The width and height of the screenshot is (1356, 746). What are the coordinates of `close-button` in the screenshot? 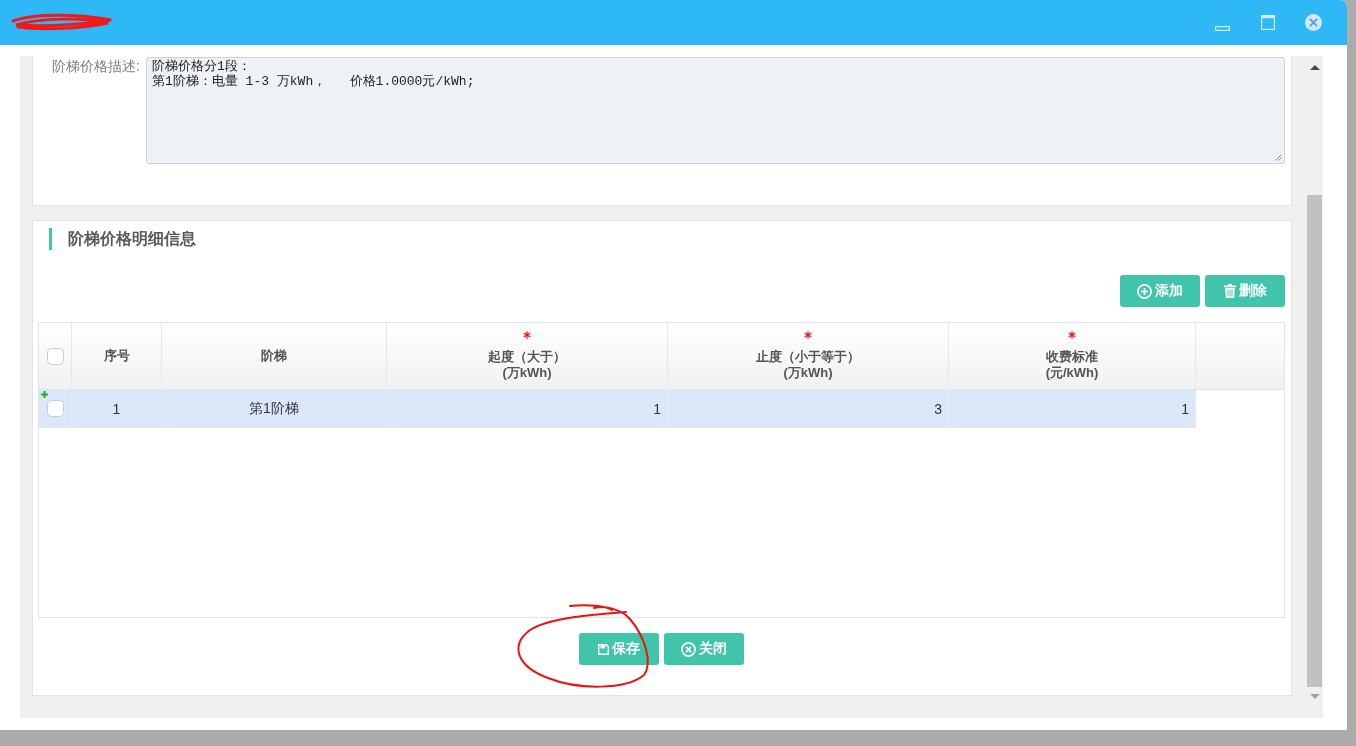 It's located at (1313, 22).